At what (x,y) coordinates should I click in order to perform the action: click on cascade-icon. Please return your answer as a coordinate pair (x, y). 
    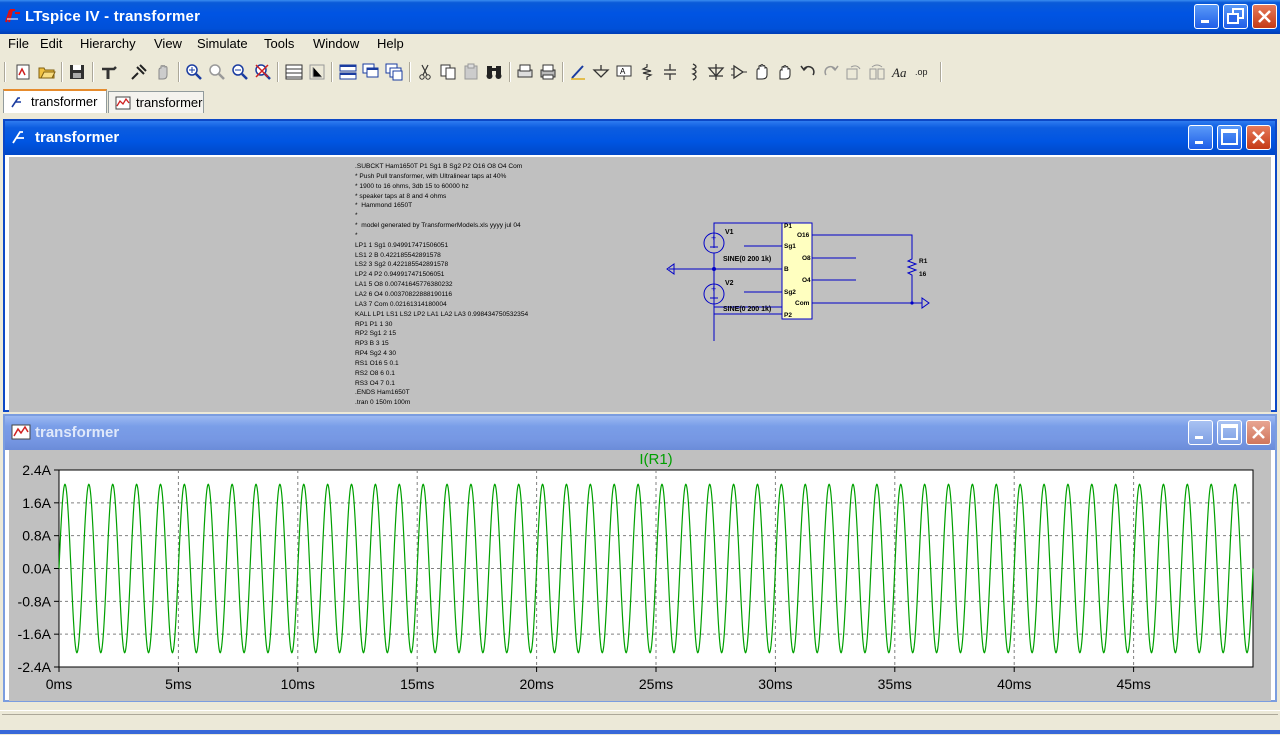
    Looking at the image, I should click on (371, 72).